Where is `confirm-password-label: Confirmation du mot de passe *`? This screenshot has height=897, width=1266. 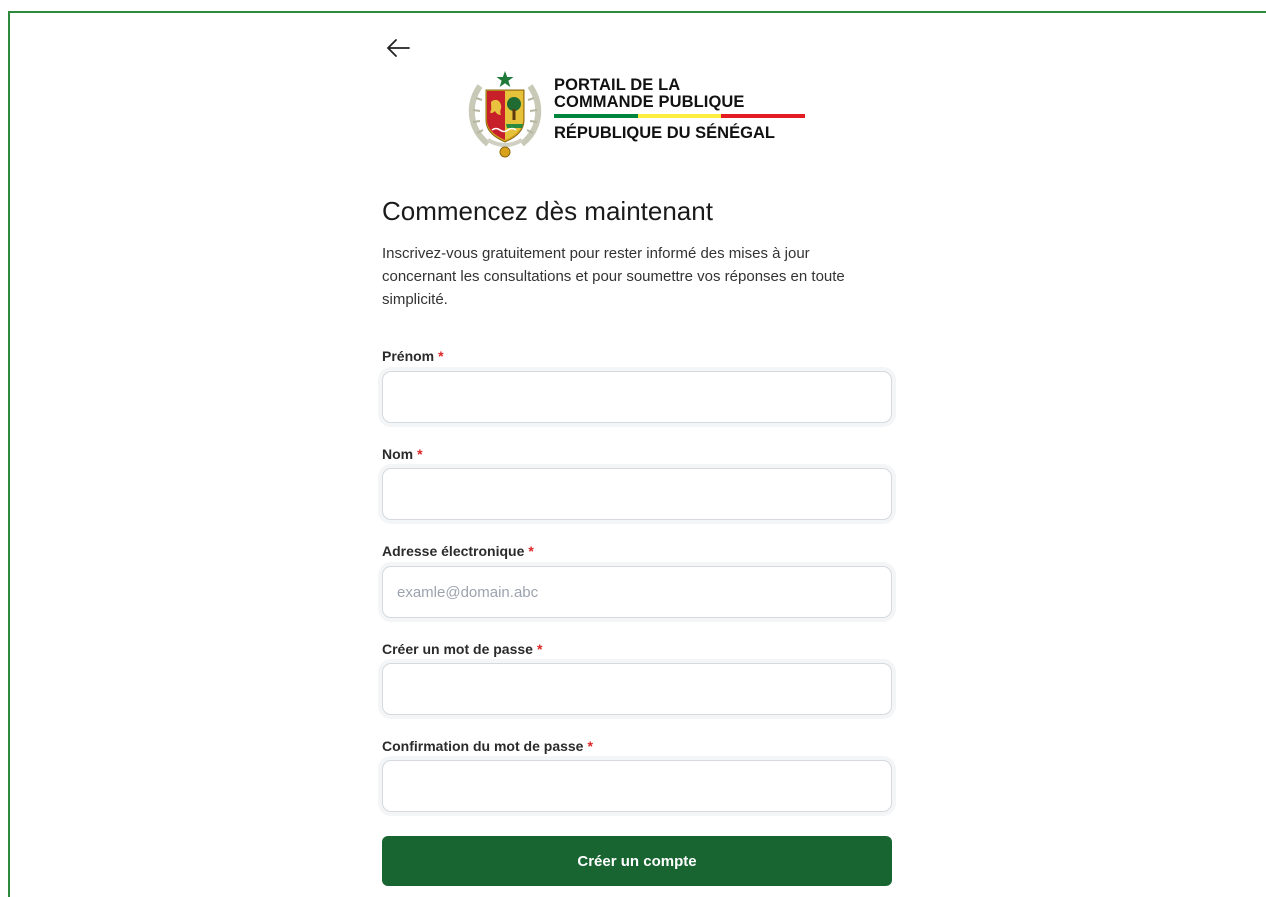
confirm-password-label: Confirmation du mot de passe * is located at coordinates (487, 746).